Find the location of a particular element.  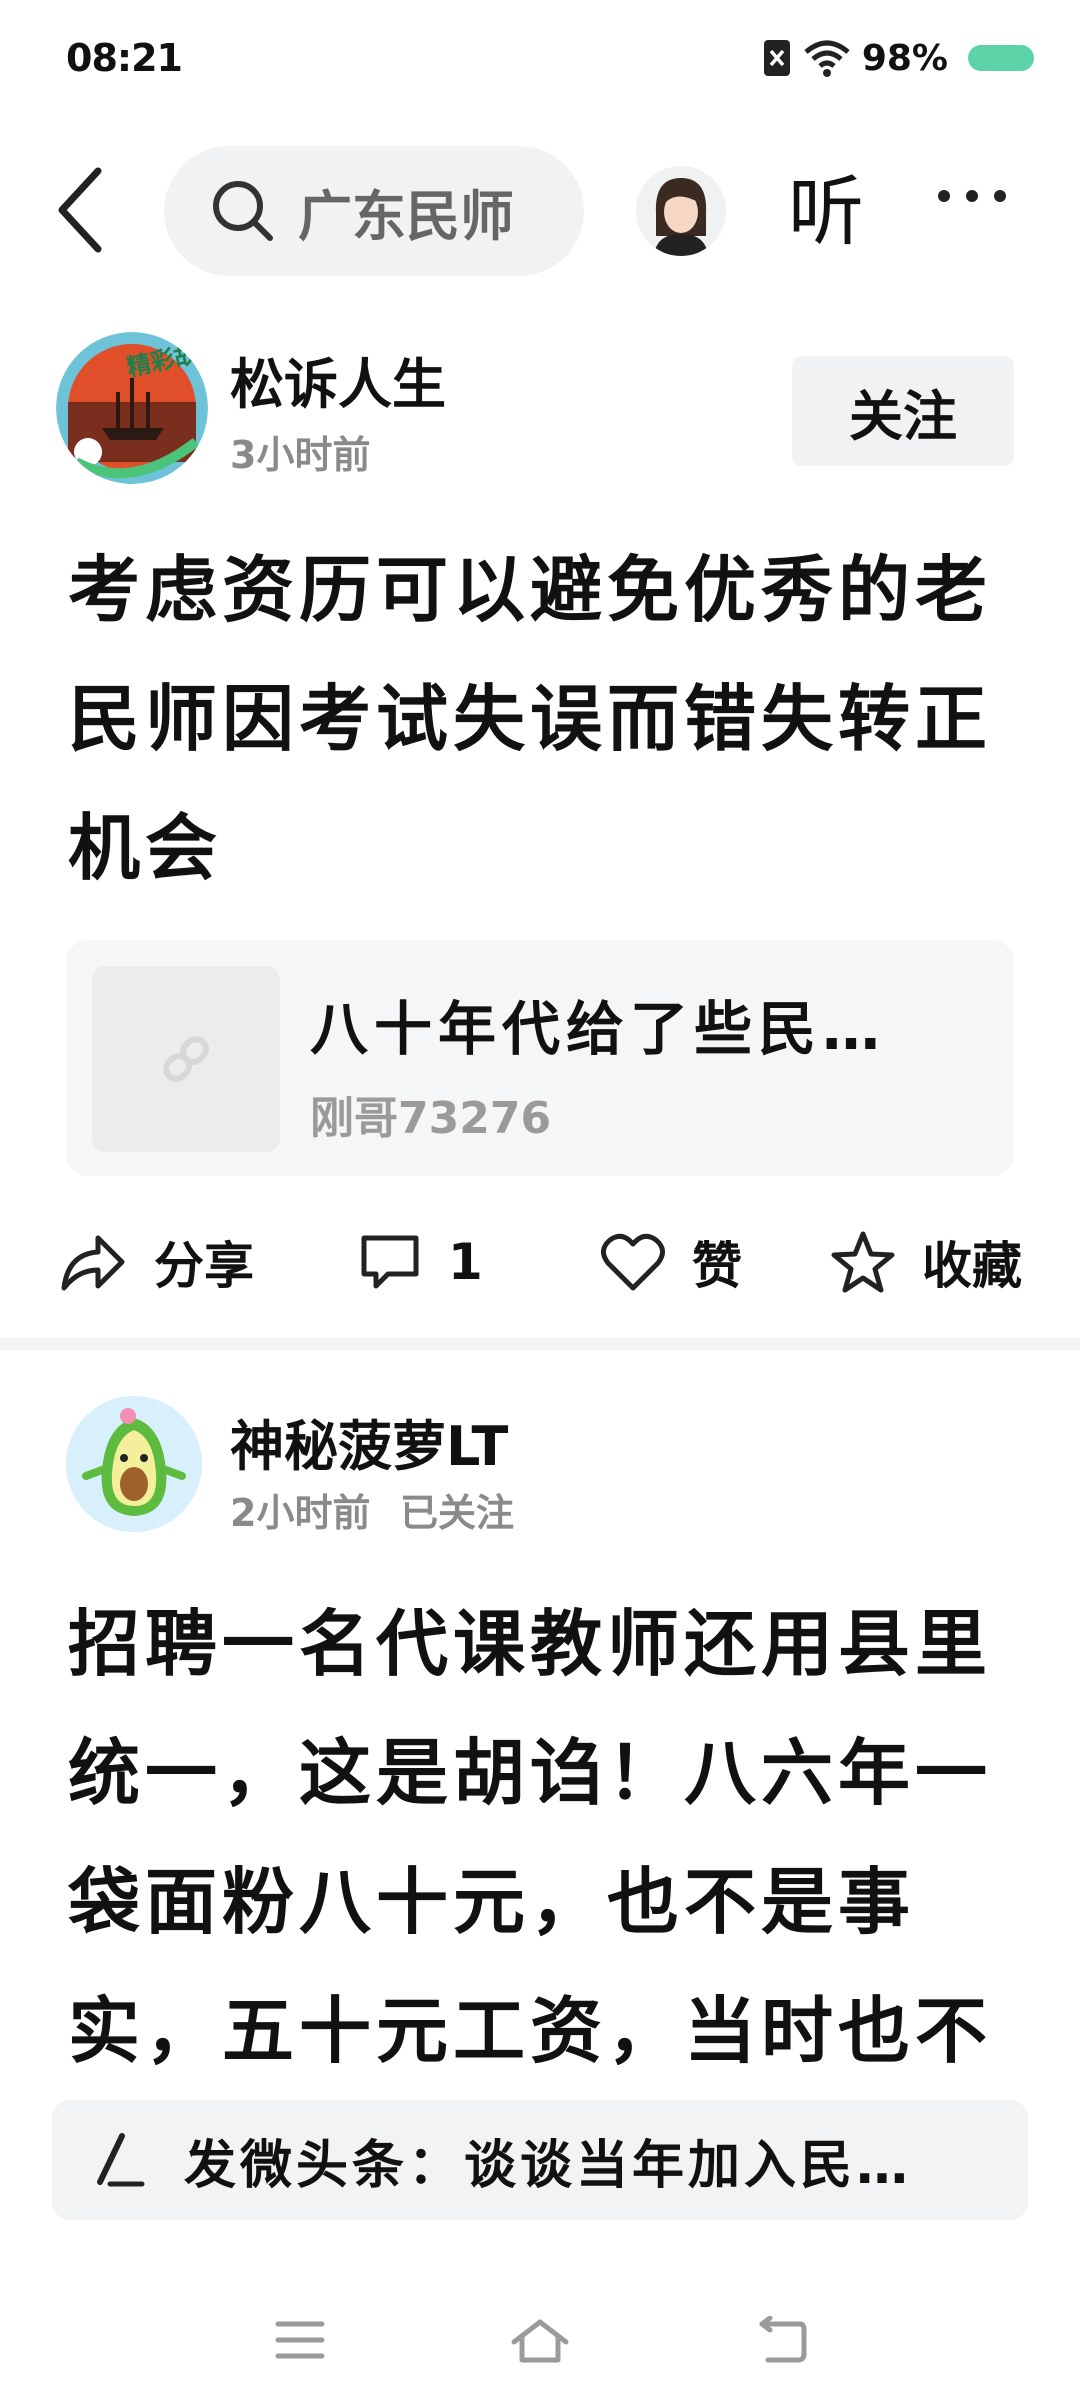

post-title: 考虑资历可以避免优秀的老 民师因考试失误而错失转正 机会 is located at coordinates (548, 719).